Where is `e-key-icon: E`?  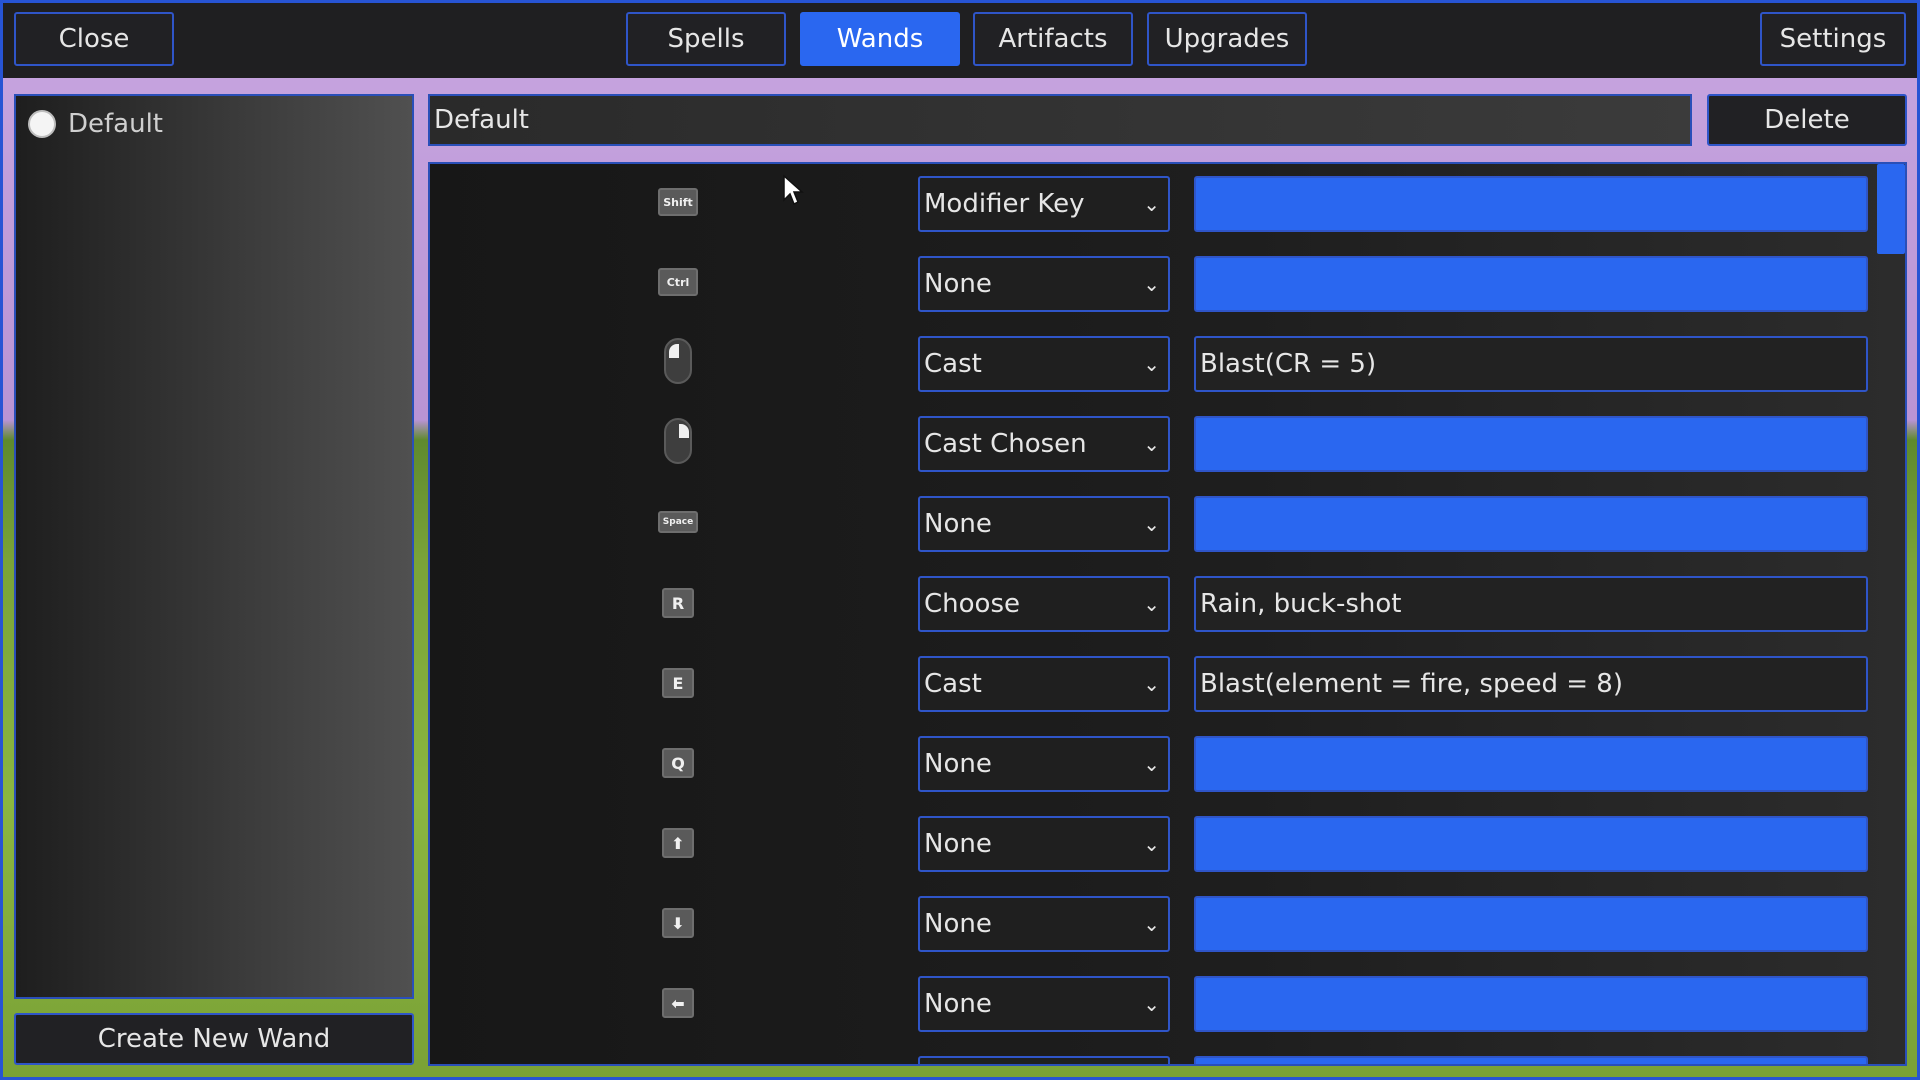 e-key-icon: E is located at coordinates (678, 683).